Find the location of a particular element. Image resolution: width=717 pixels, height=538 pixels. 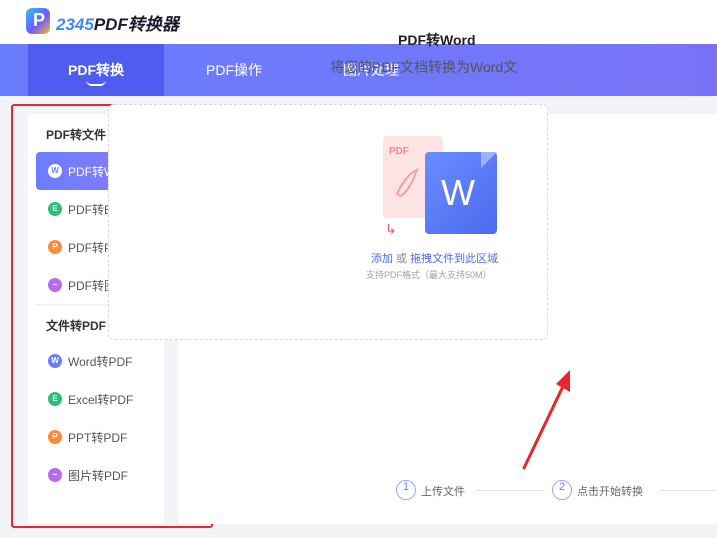

word-file-letter: W is located at coordinates (458, 192).